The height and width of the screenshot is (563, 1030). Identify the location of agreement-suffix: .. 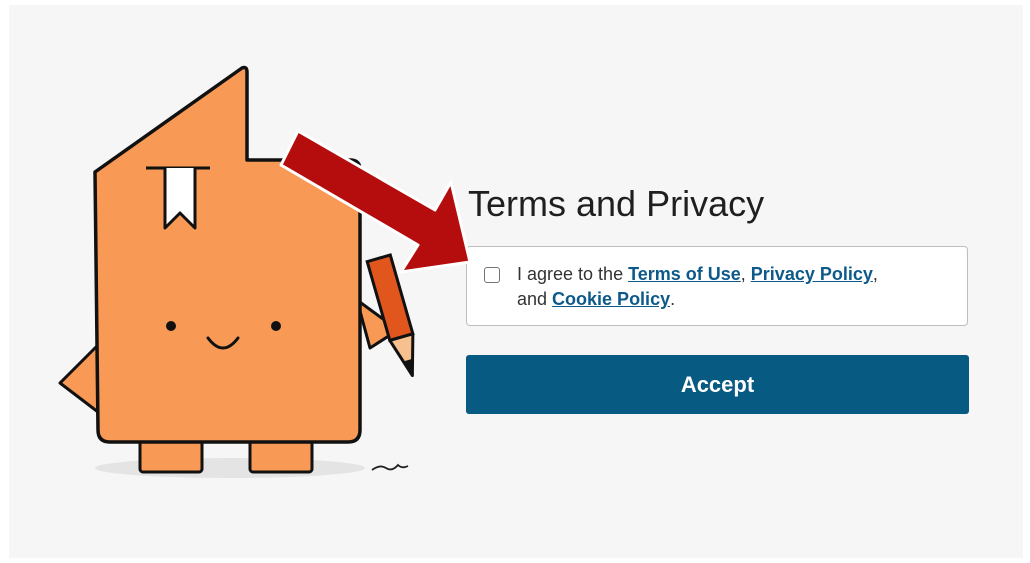
(673, 299).